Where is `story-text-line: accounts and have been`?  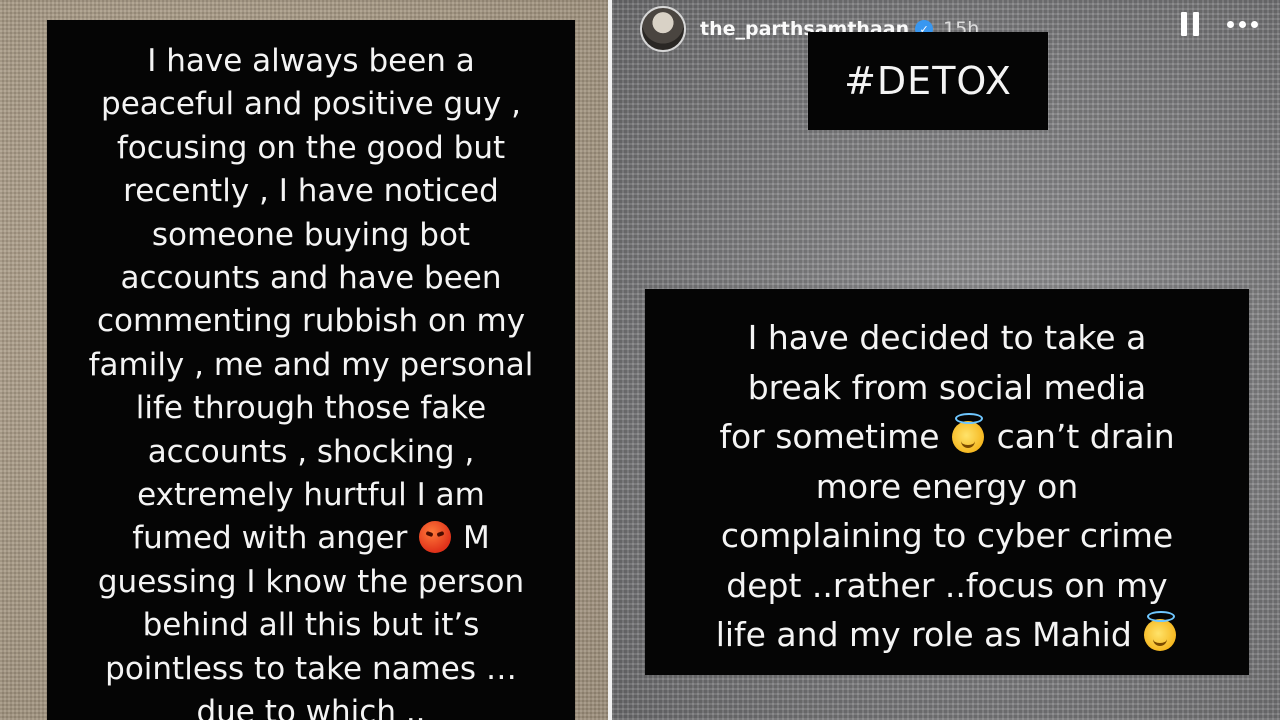 story-text-line: accounts and have been is located at coordinates (311, 278).